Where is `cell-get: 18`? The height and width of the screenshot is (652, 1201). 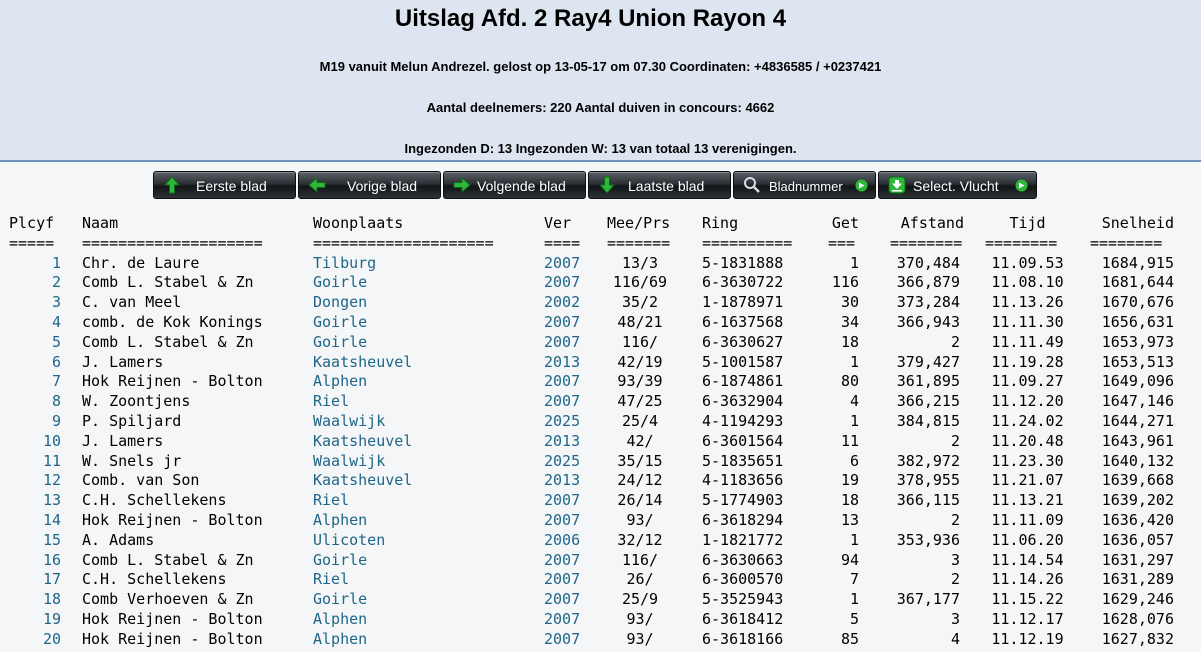
cell-get: 18 is located at coordinates (849, 341).